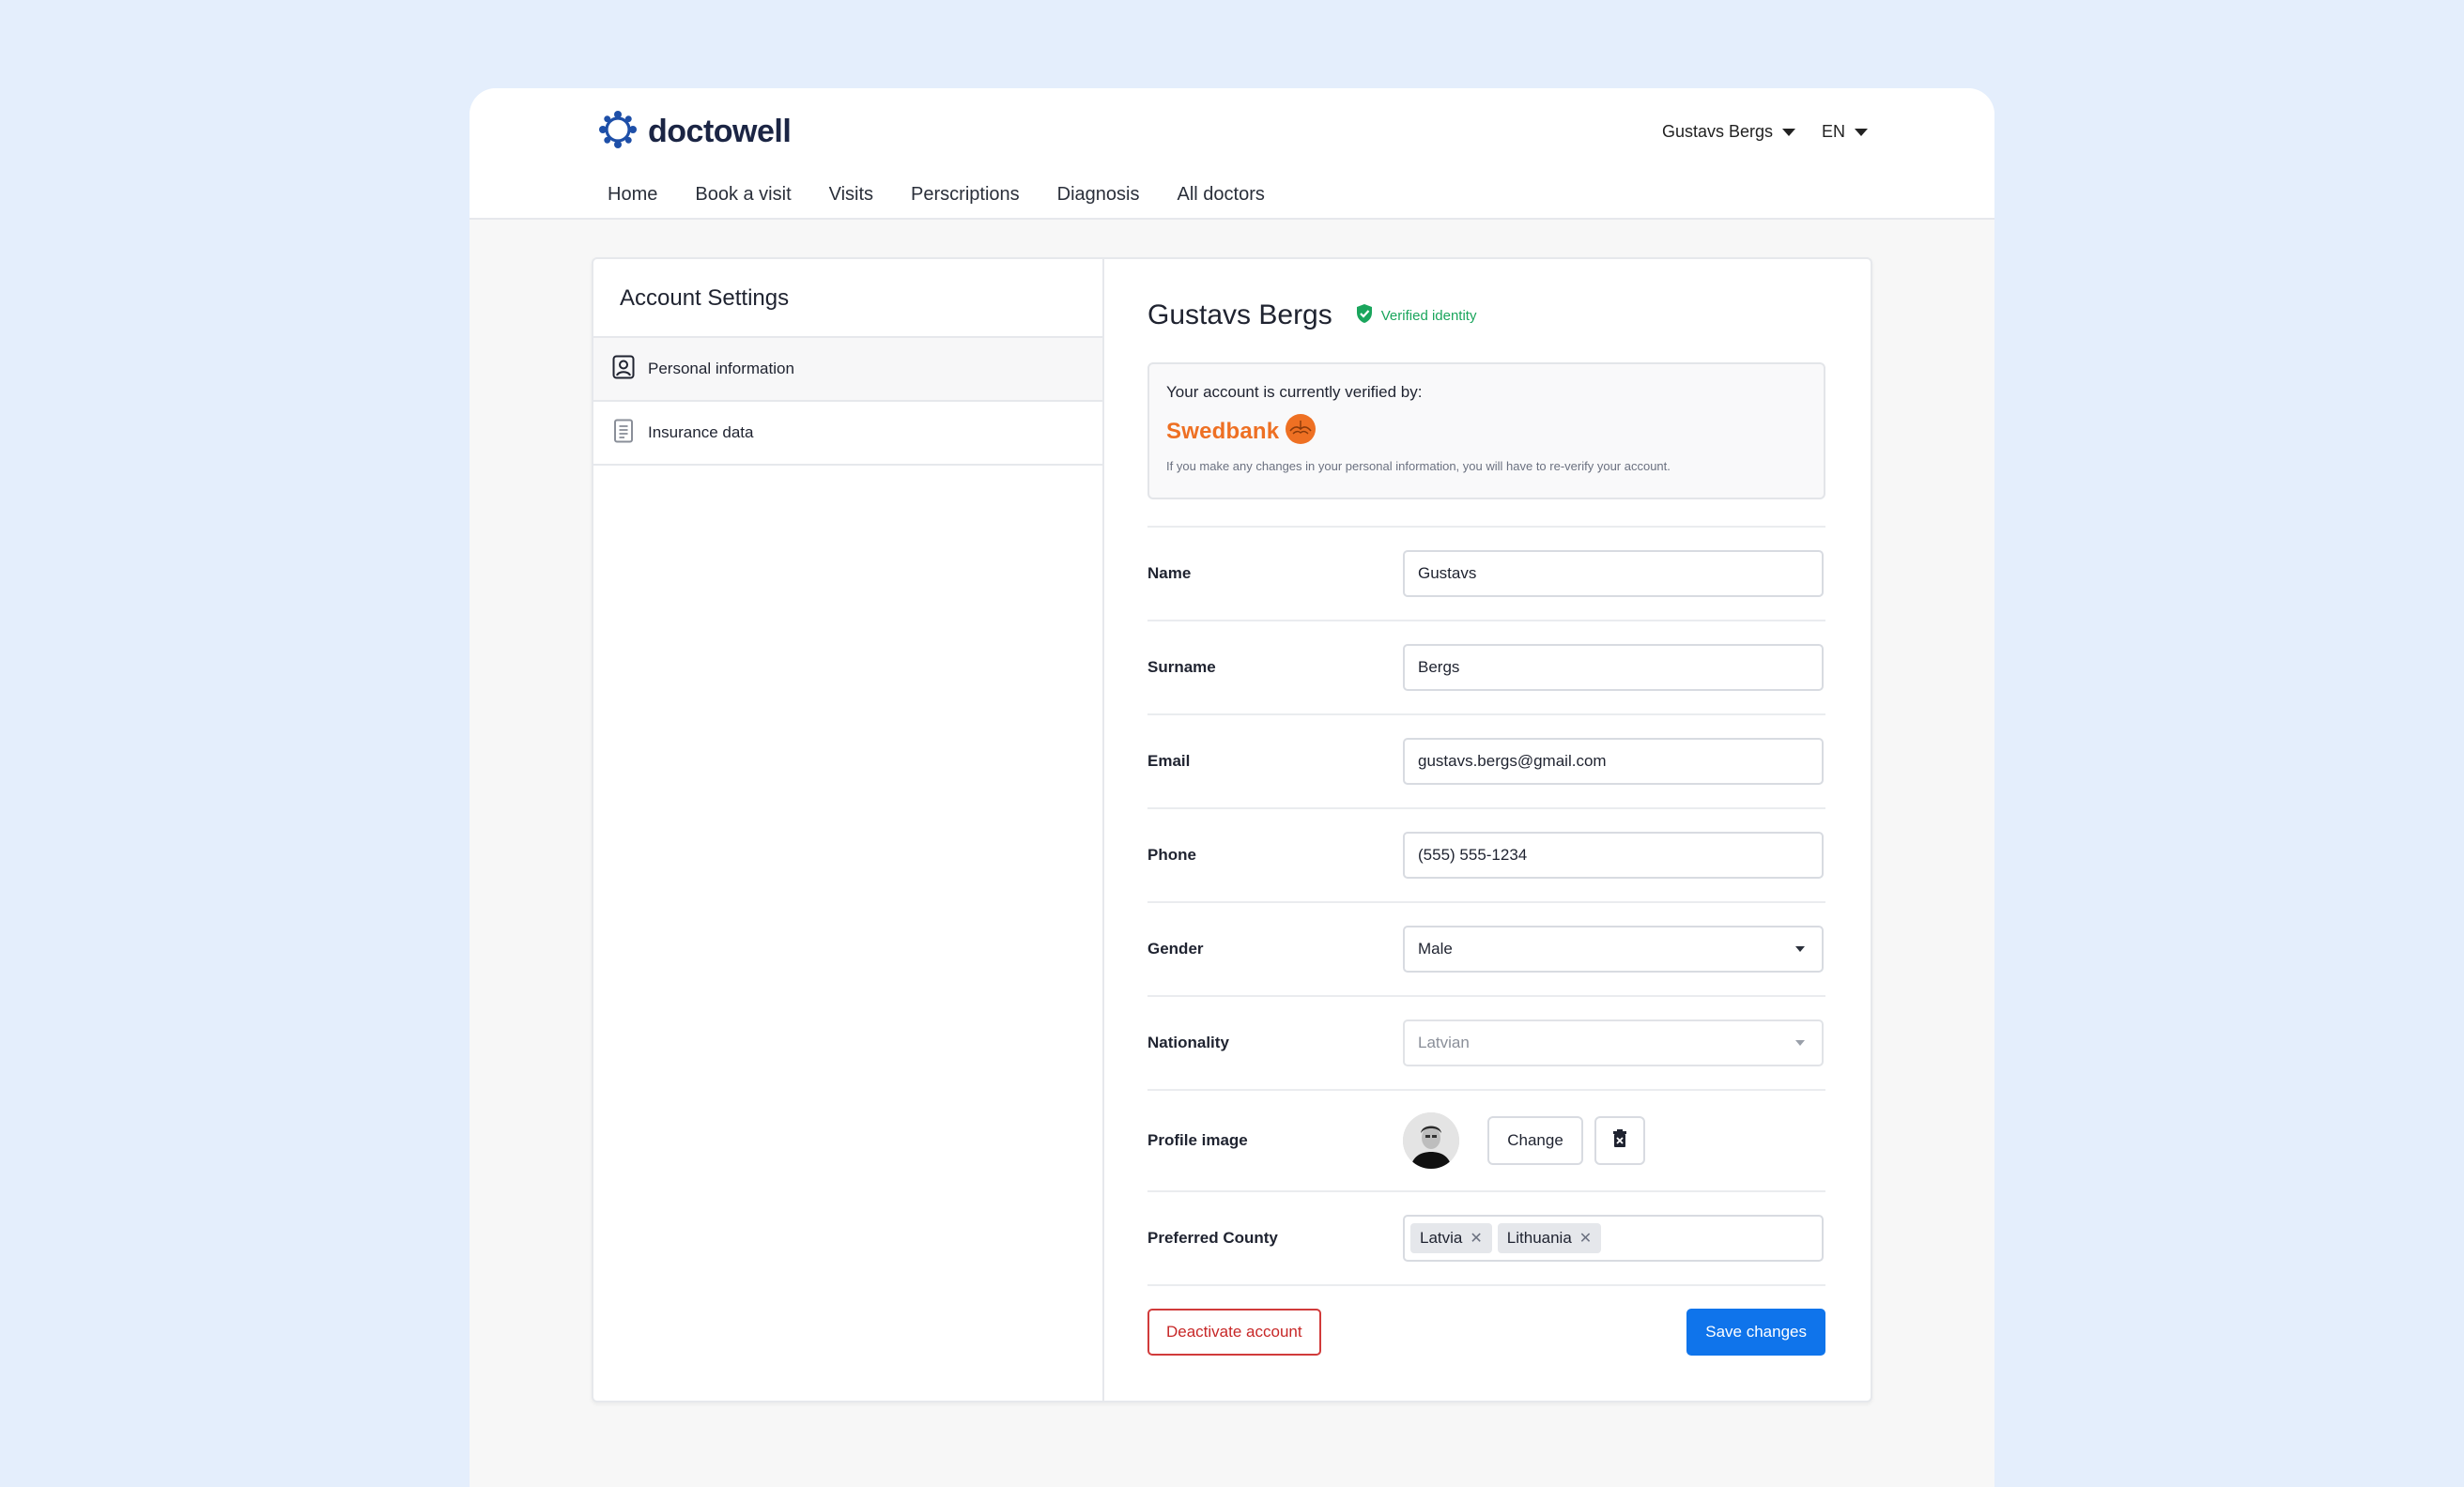  I want to click on email-row: Email gustavs.bergs@gmail.com, so click(1486, 760).